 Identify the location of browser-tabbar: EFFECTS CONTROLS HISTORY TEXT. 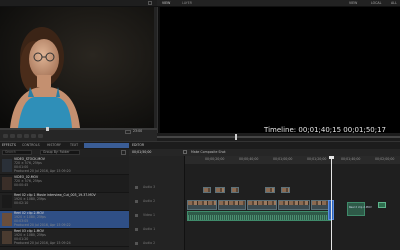
(64, 145).